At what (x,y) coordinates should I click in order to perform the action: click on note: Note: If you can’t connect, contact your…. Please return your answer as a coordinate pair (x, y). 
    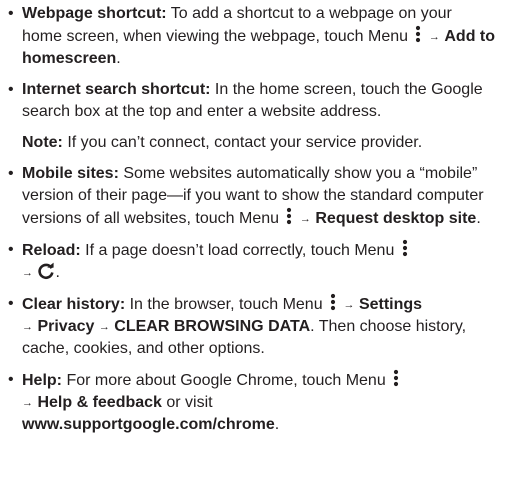
    Looking at the image, I should click on (259, 143).